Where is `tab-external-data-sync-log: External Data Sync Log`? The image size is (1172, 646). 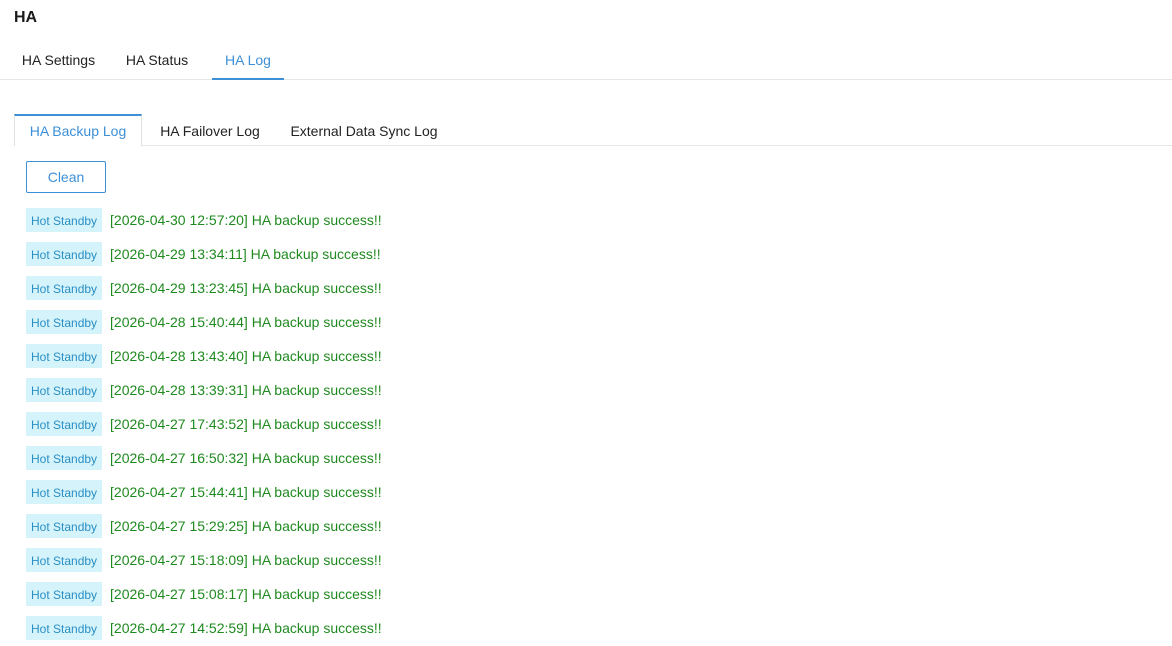
tab-external-data-sync-log: External Data Sync Log is located at coordinates (364, 130).